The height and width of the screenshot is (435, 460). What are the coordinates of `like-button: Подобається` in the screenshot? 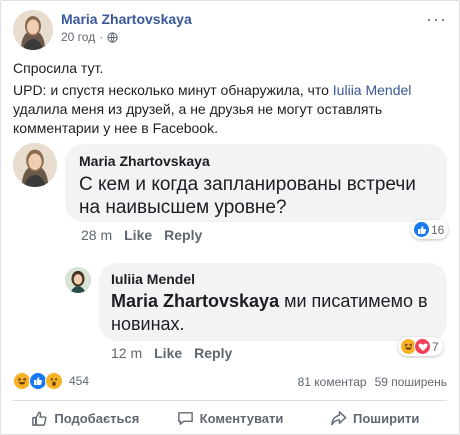 It's located at (85, 418).